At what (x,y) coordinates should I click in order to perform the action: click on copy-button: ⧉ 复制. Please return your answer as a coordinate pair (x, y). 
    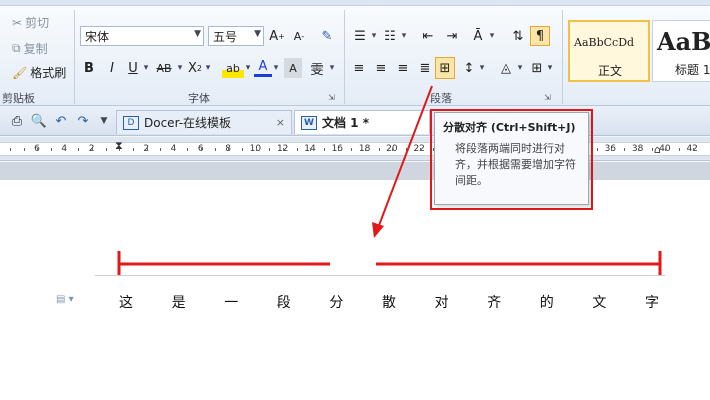
    Looking at the image, I should click on (30, 48).